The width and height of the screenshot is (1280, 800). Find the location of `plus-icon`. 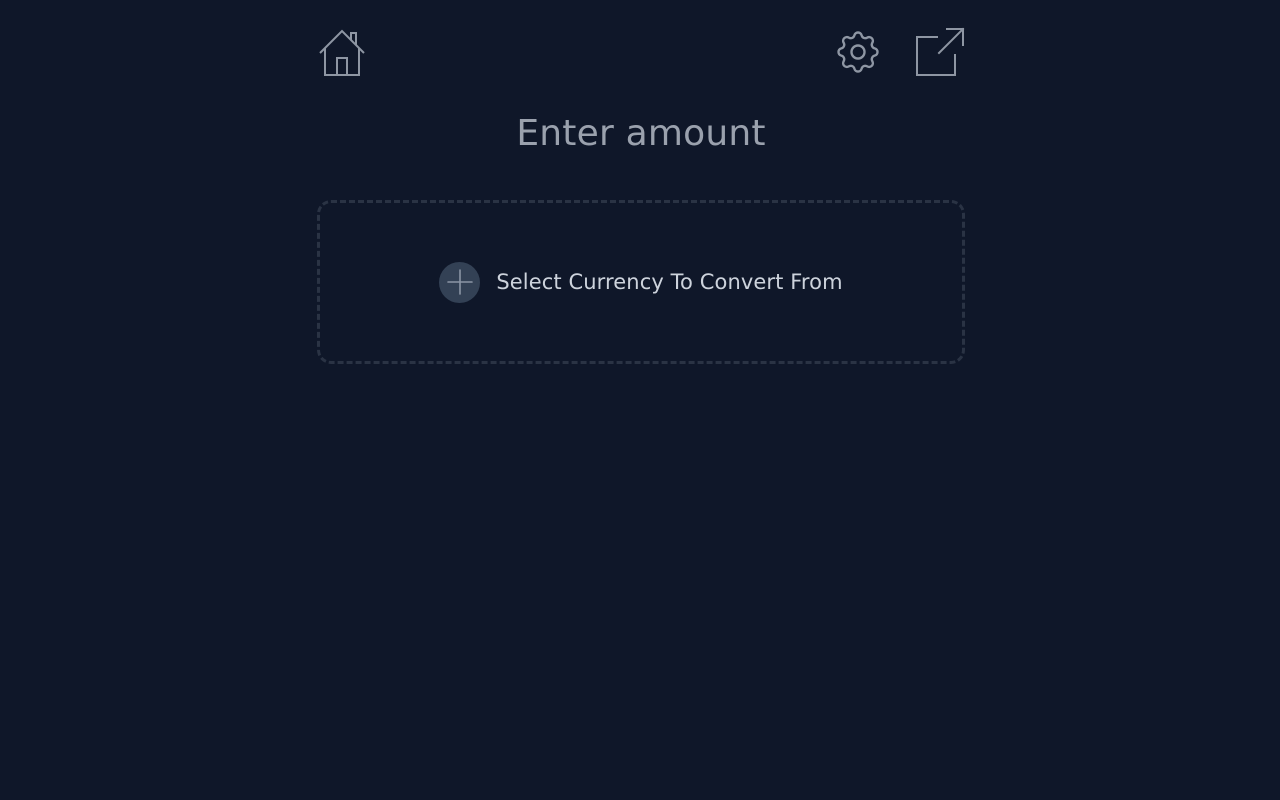

plus-icon is located at coordinates (460, 282).